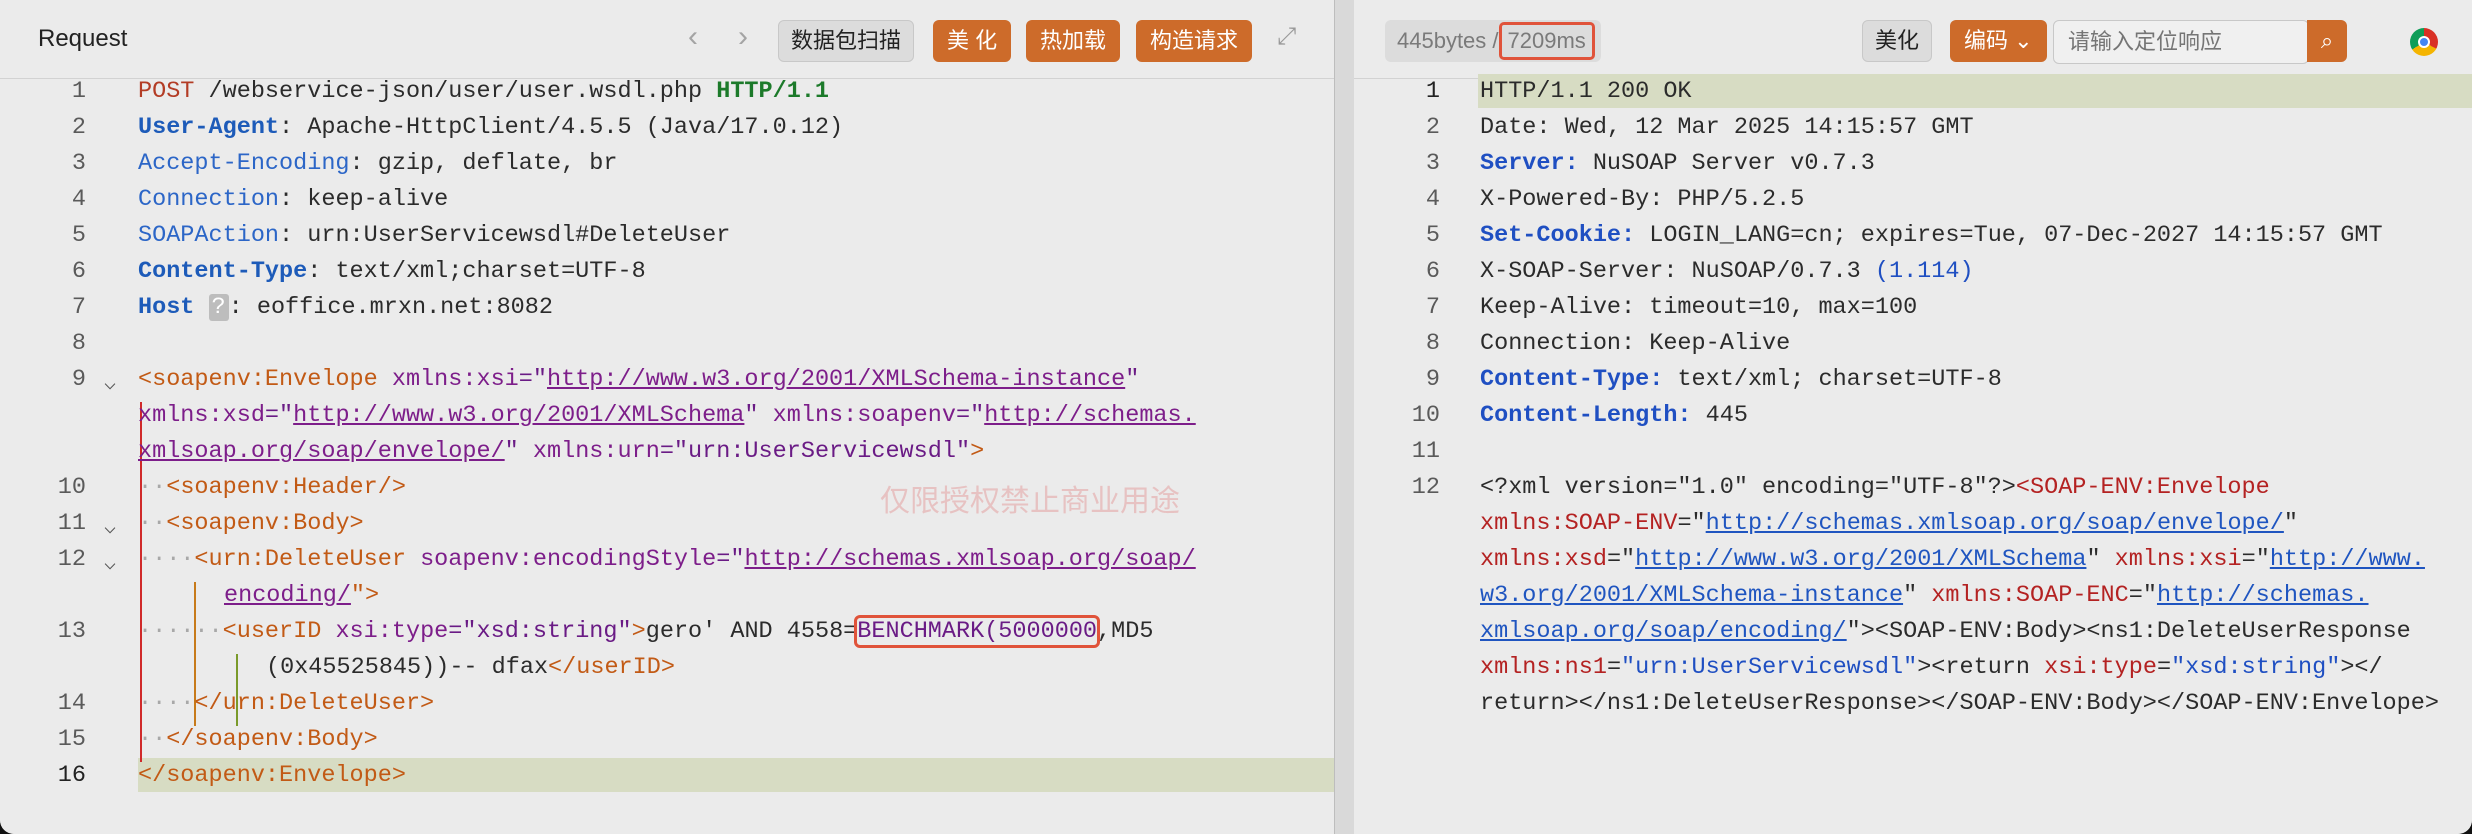  What do you see at coordinates (1586, 91) in the screenshot?
I see `code-line: HTTP/1.1 200 OK` at bounding box center [1586, 91].